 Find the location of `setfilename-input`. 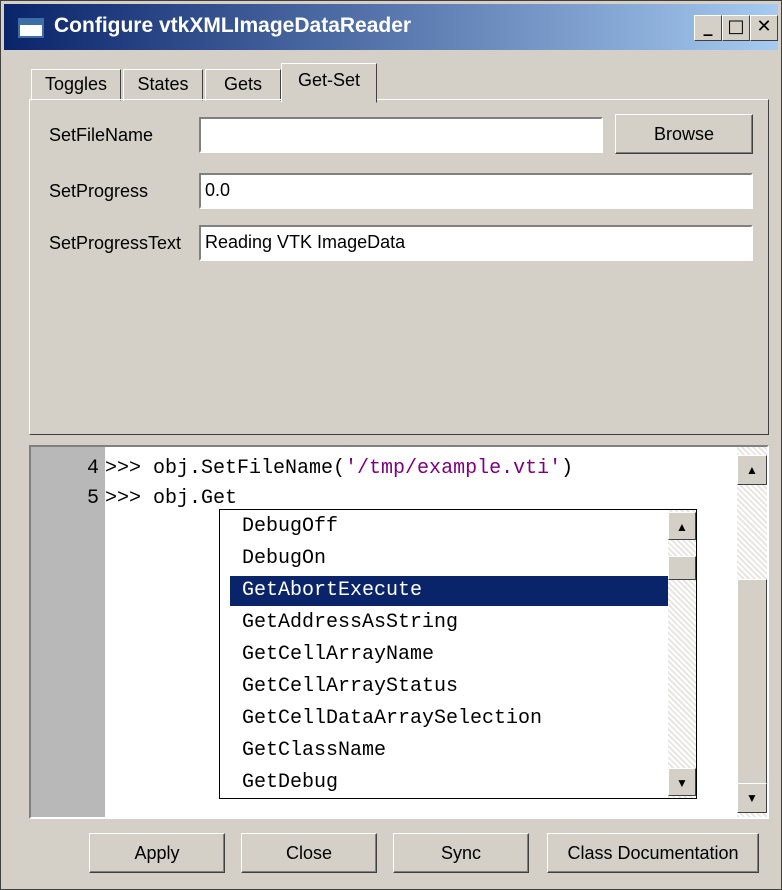

setfilename-input is located at coordinates (401, 135).